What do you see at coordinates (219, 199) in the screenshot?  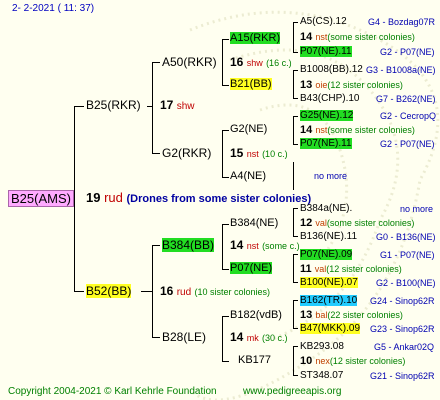 I see `root-note: (Drones from some sister colonies)` at bounding box center [219, 199].